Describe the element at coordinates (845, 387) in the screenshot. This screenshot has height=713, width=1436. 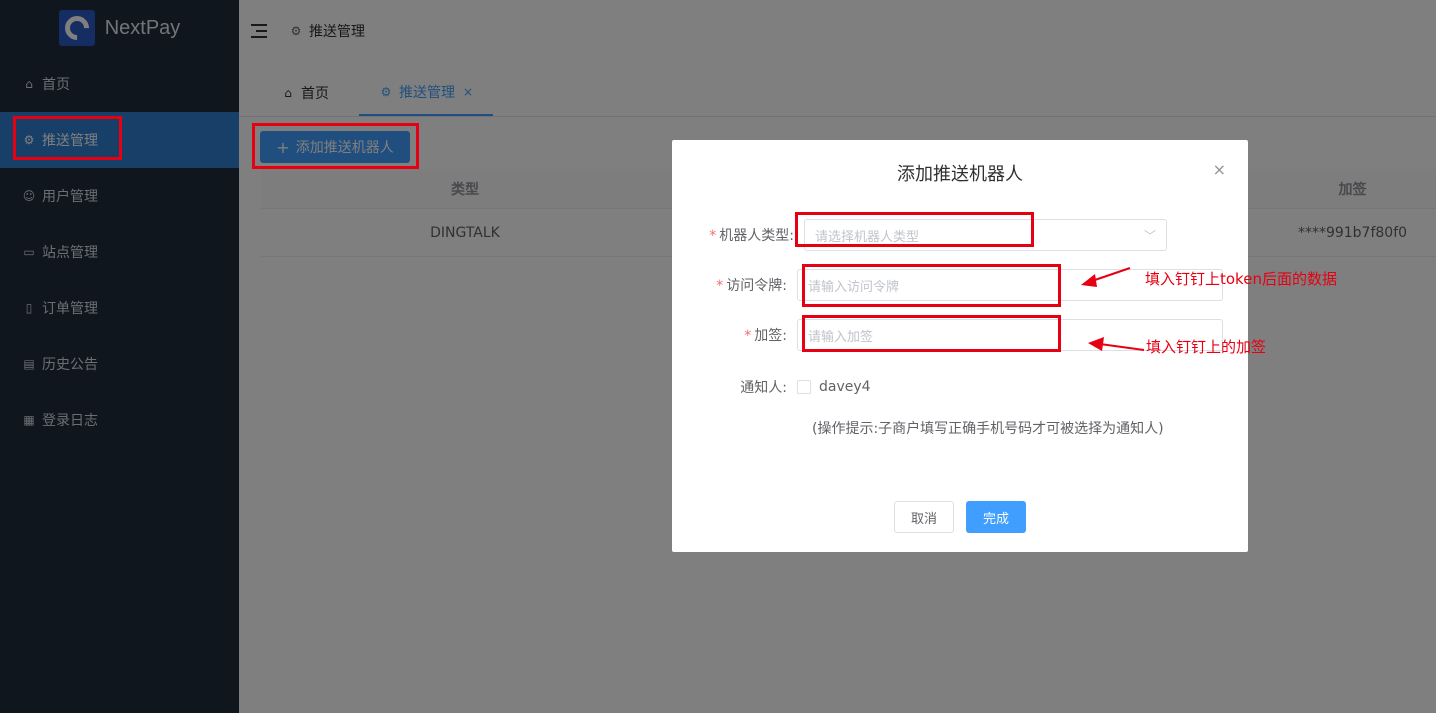
I see `notify-option-label: davey4` at that location.